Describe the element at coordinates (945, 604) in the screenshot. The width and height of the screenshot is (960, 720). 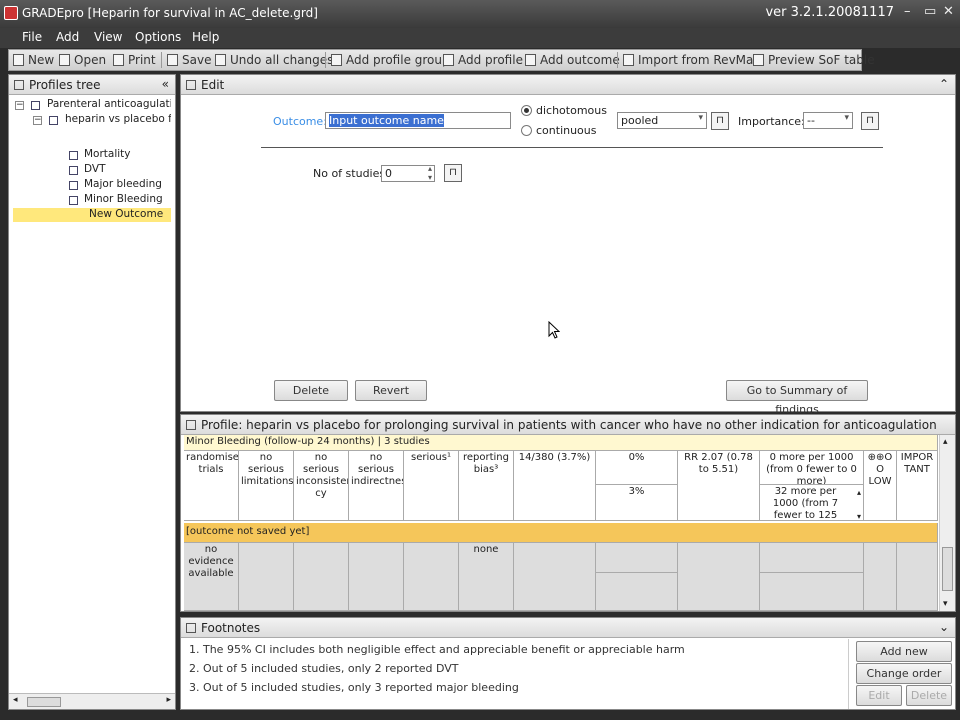
I see `scroll-down-icon: ▾` at that location.